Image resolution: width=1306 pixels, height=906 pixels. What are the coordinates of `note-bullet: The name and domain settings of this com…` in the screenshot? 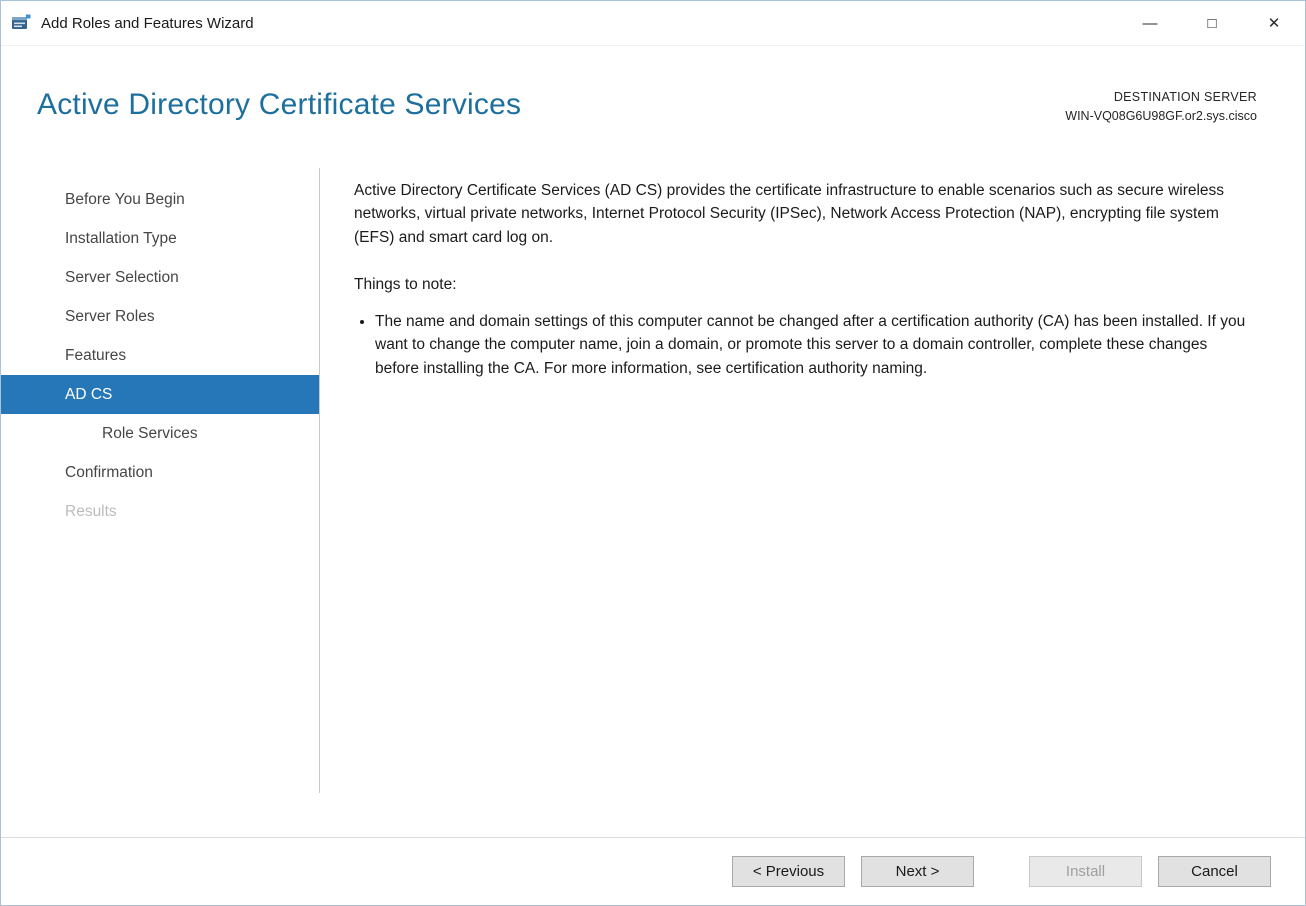 It's located at (811, 345).